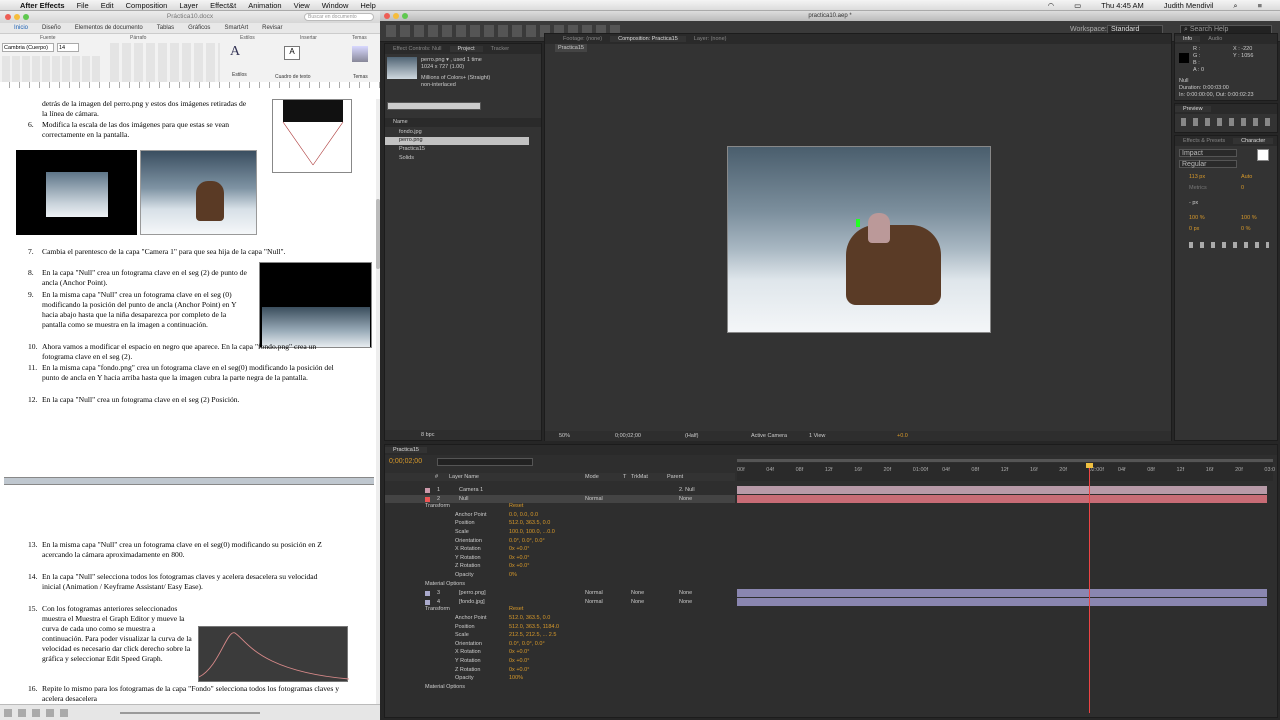 This screenshot has width=1280, height=720. I want to click on tab-character: Character, so click(1253, 141).